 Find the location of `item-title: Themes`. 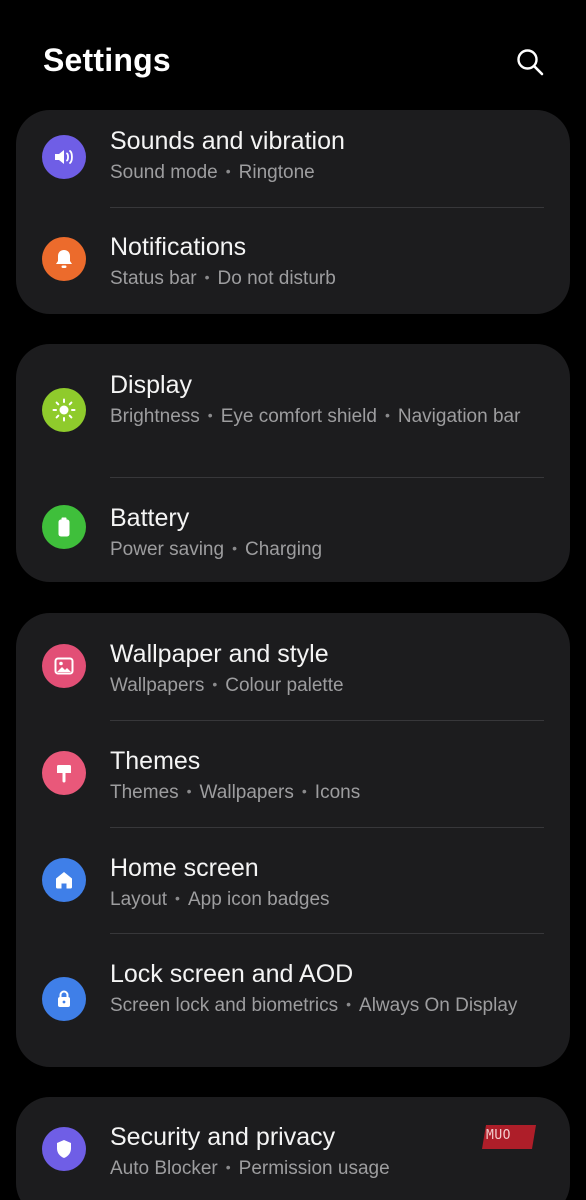

item-title: Themes is located at coordinates (155, 761).